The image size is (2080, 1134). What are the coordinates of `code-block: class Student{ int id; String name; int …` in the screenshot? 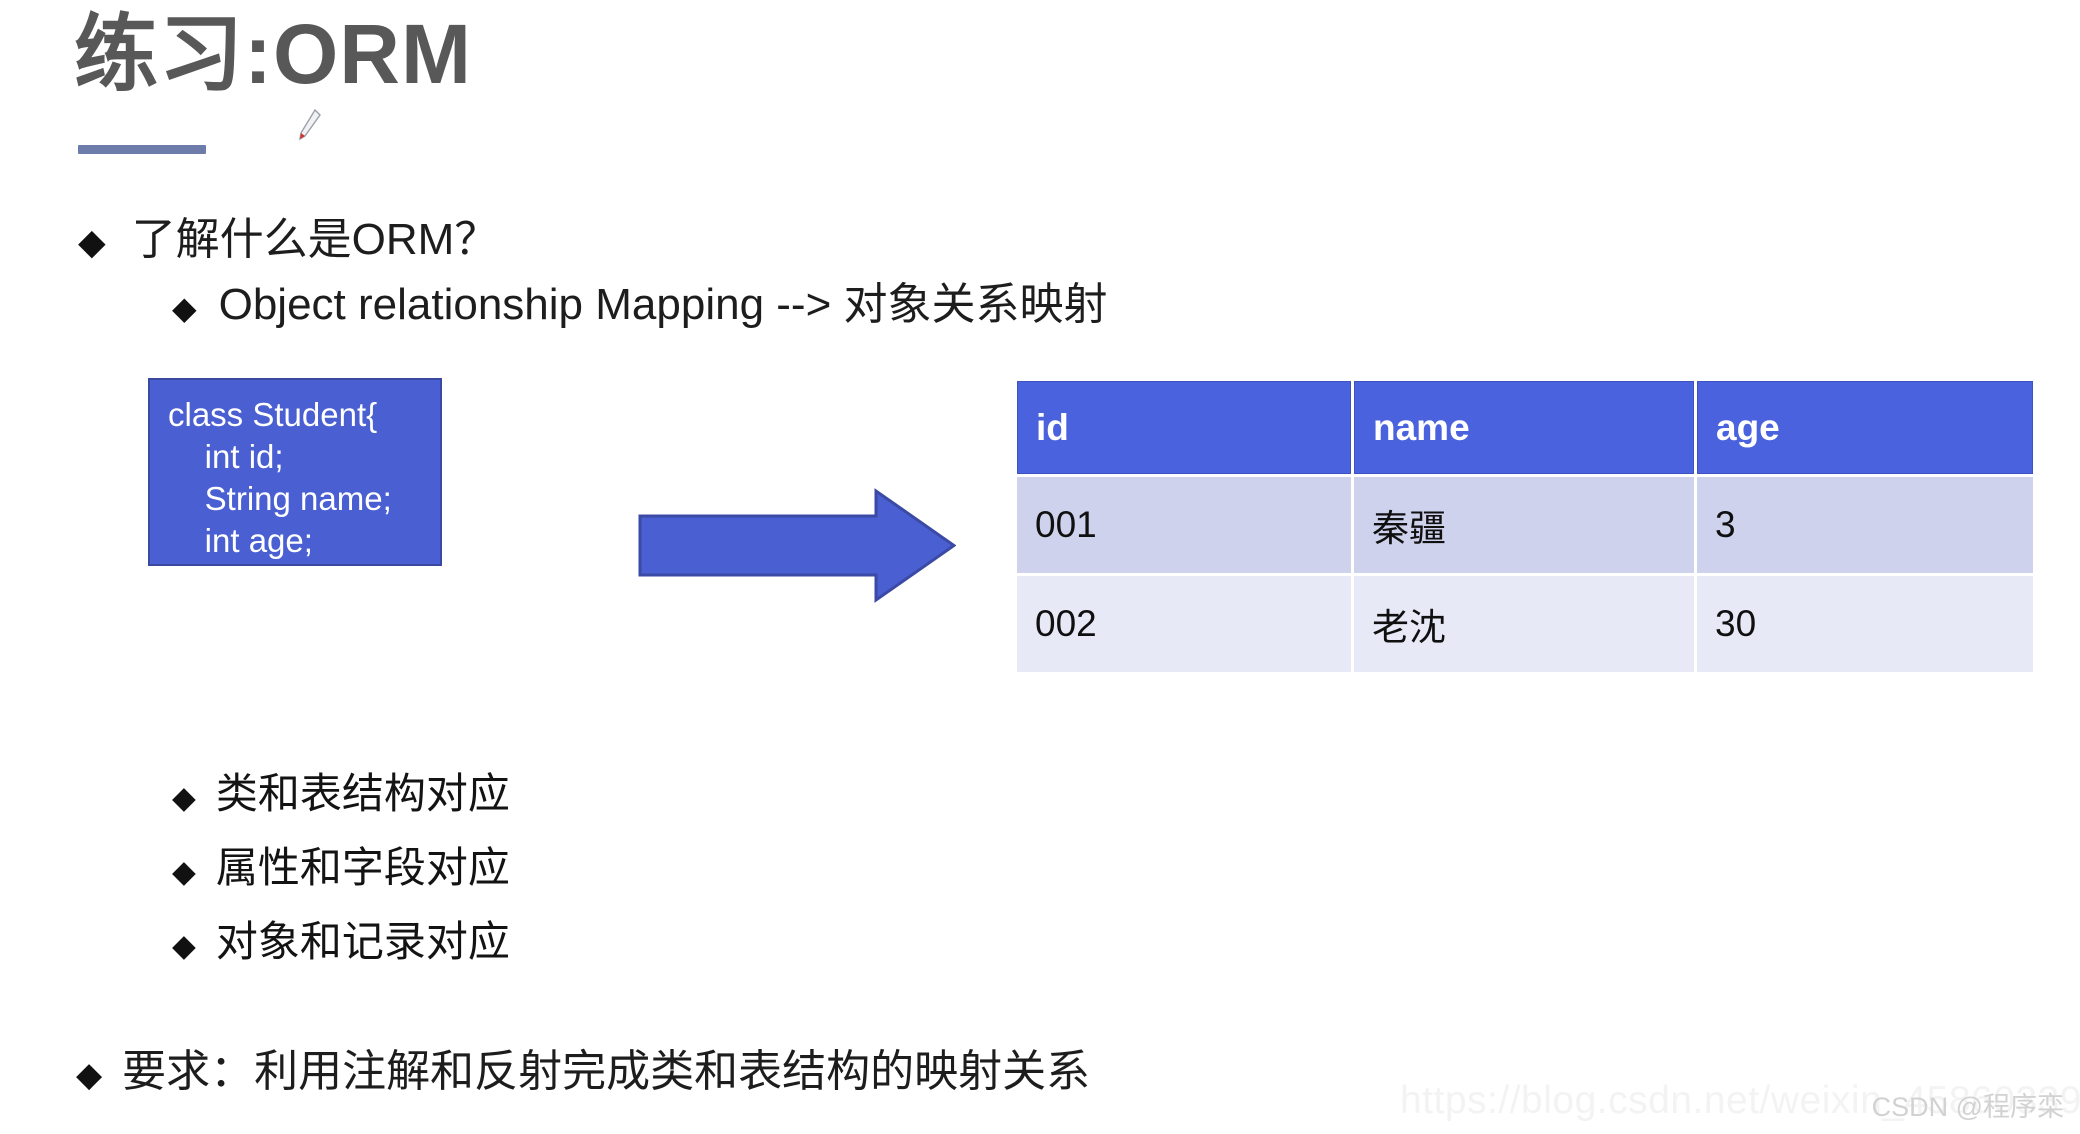 It's located at (295, 489).